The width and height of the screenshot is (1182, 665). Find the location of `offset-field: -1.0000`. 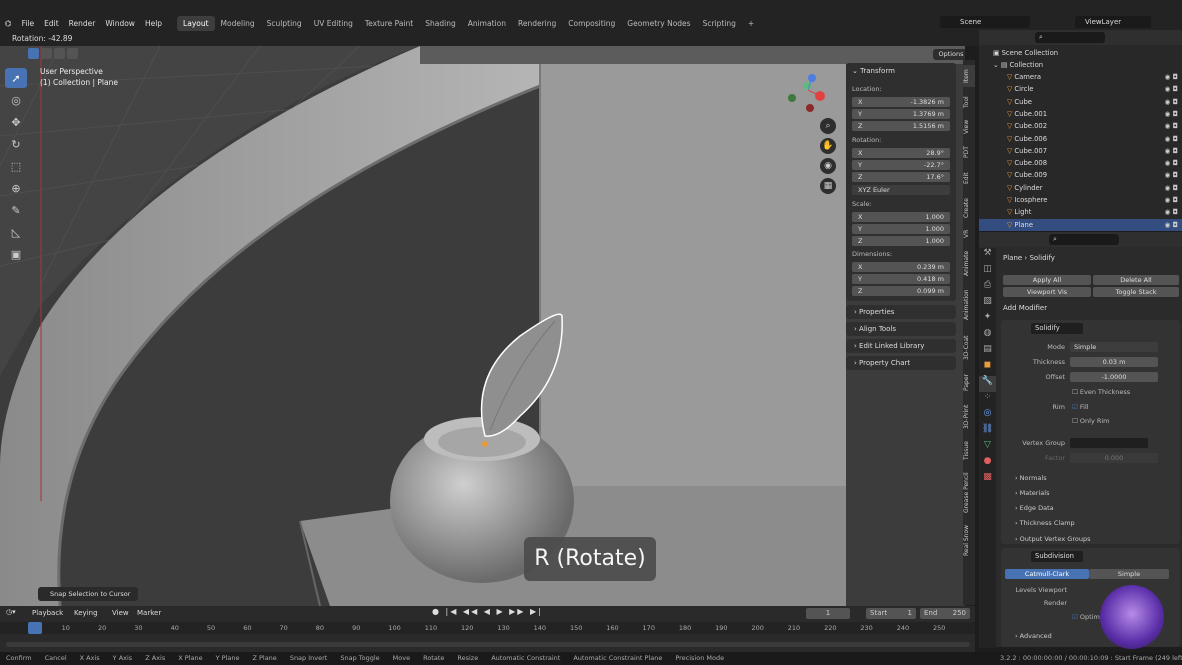

offset-field: -1.0000 is located at coordinates (1114, 377).